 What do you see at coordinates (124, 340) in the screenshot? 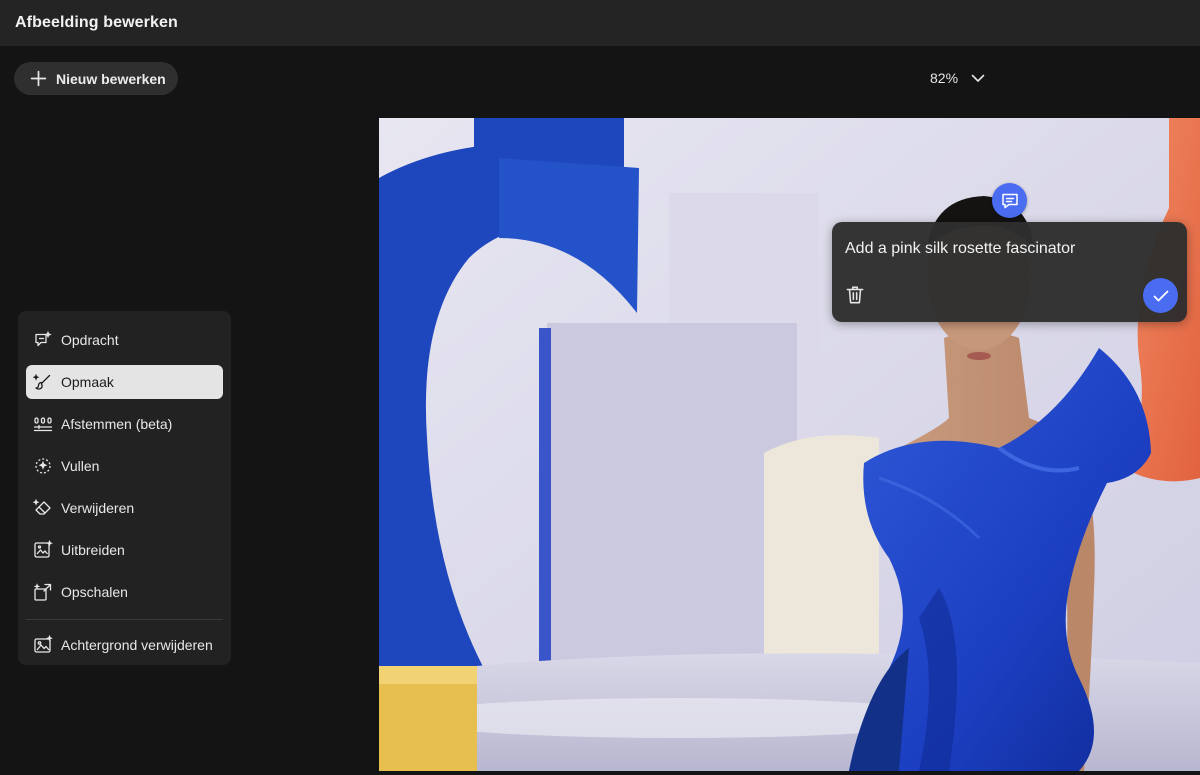
I see `tool-prompt: Opdracht` at bounding box center [124, 340].